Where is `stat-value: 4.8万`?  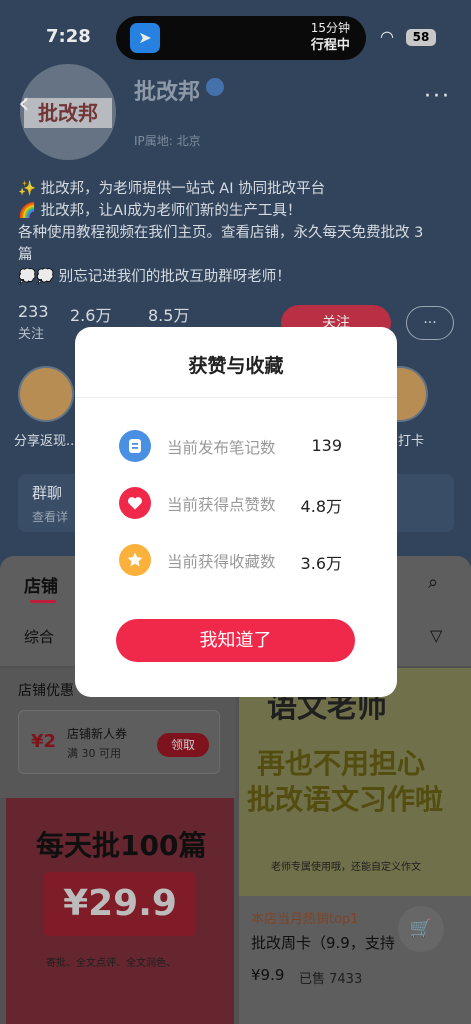
stat-value: 4.8万 is located at coordinates (321, 506).